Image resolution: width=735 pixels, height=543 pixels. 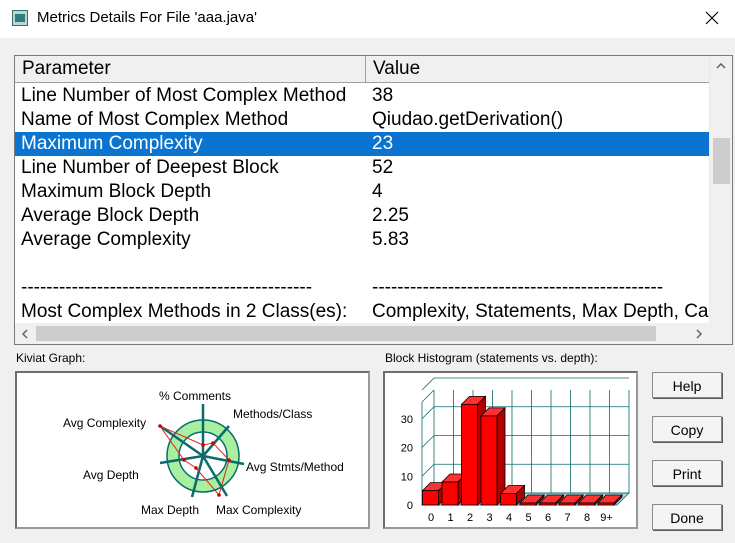 What do you see at coordinates (489, 518) in the screenshot?
I see `x-tick-label: 3` at bounding box center [489, 518].